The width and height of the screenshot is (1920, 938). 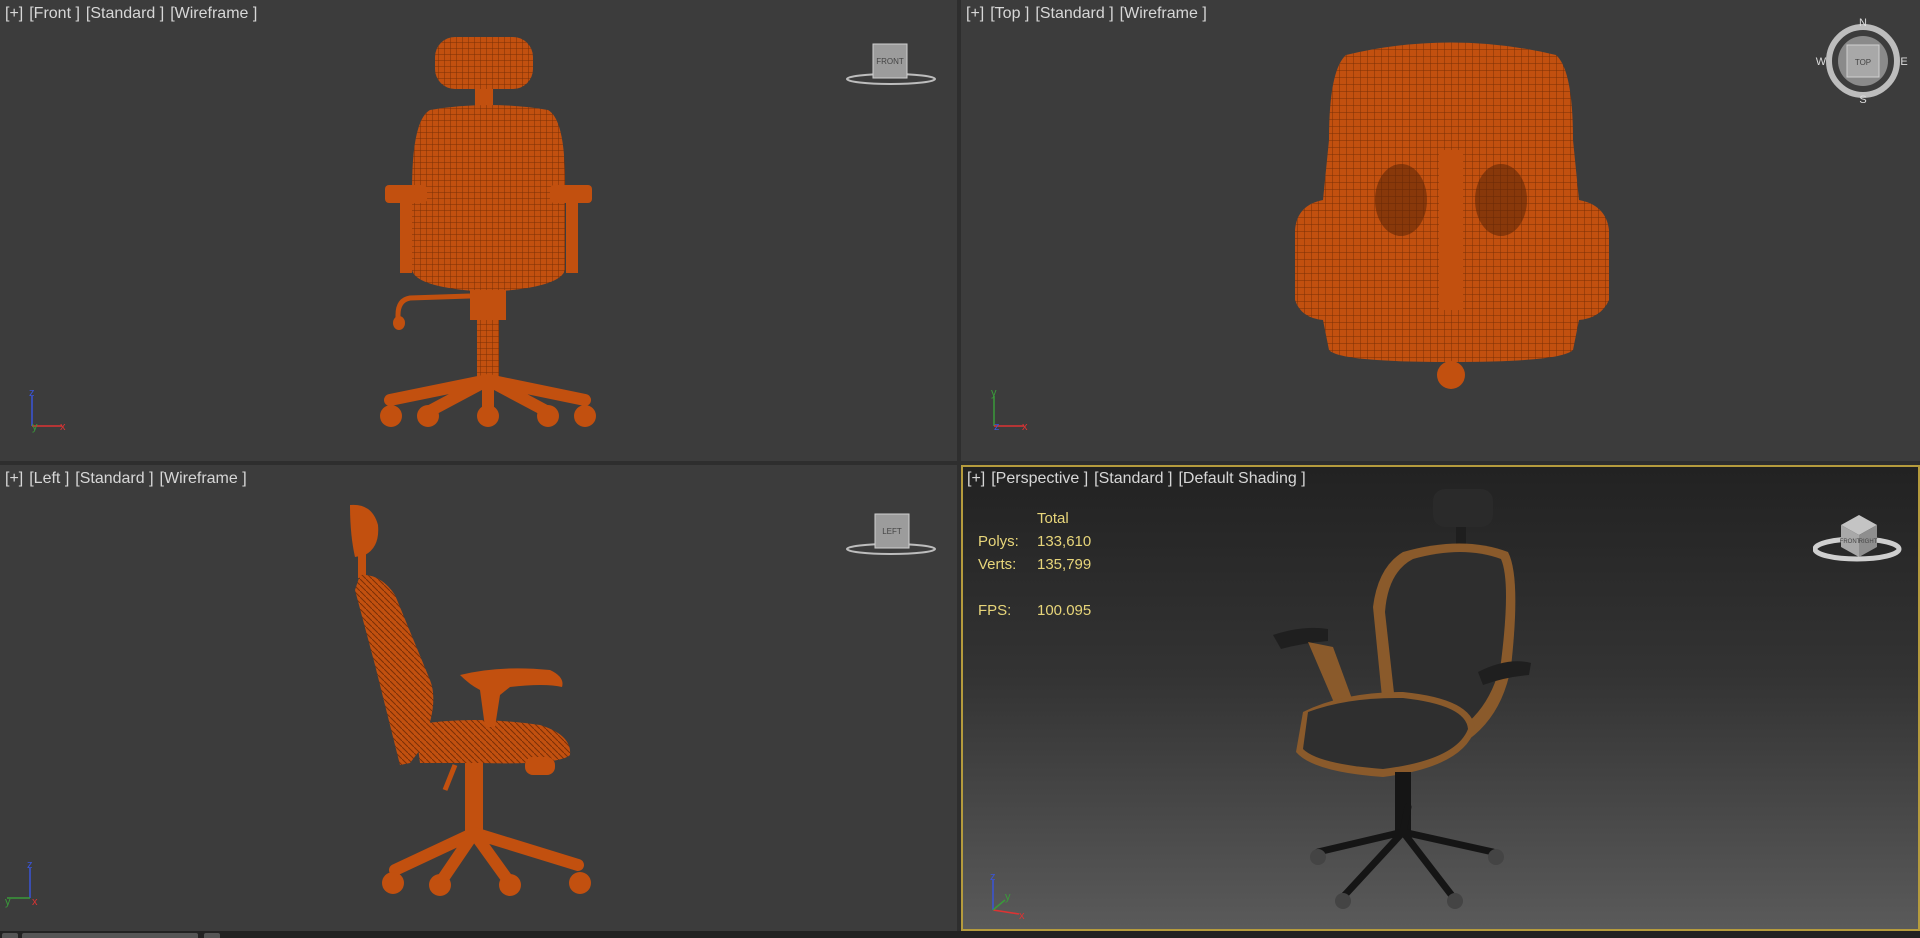 I want to click on perspective-scene, so click(x=1402, y=699).